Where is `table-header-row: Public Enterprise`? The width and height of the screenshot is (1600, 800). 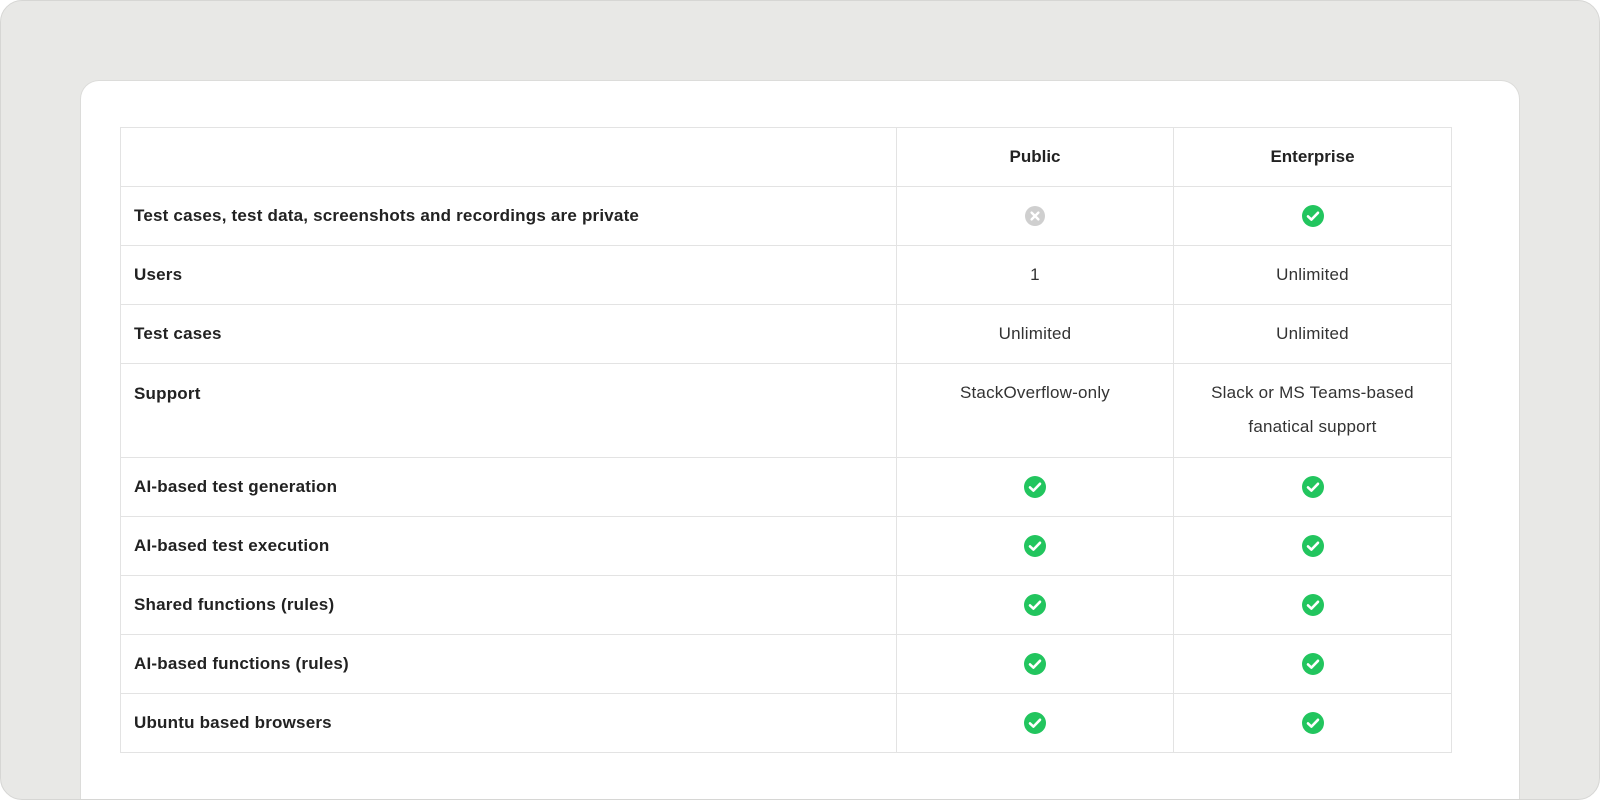
table-header-row: Public Enterprise is located at coordinates (786, 157).